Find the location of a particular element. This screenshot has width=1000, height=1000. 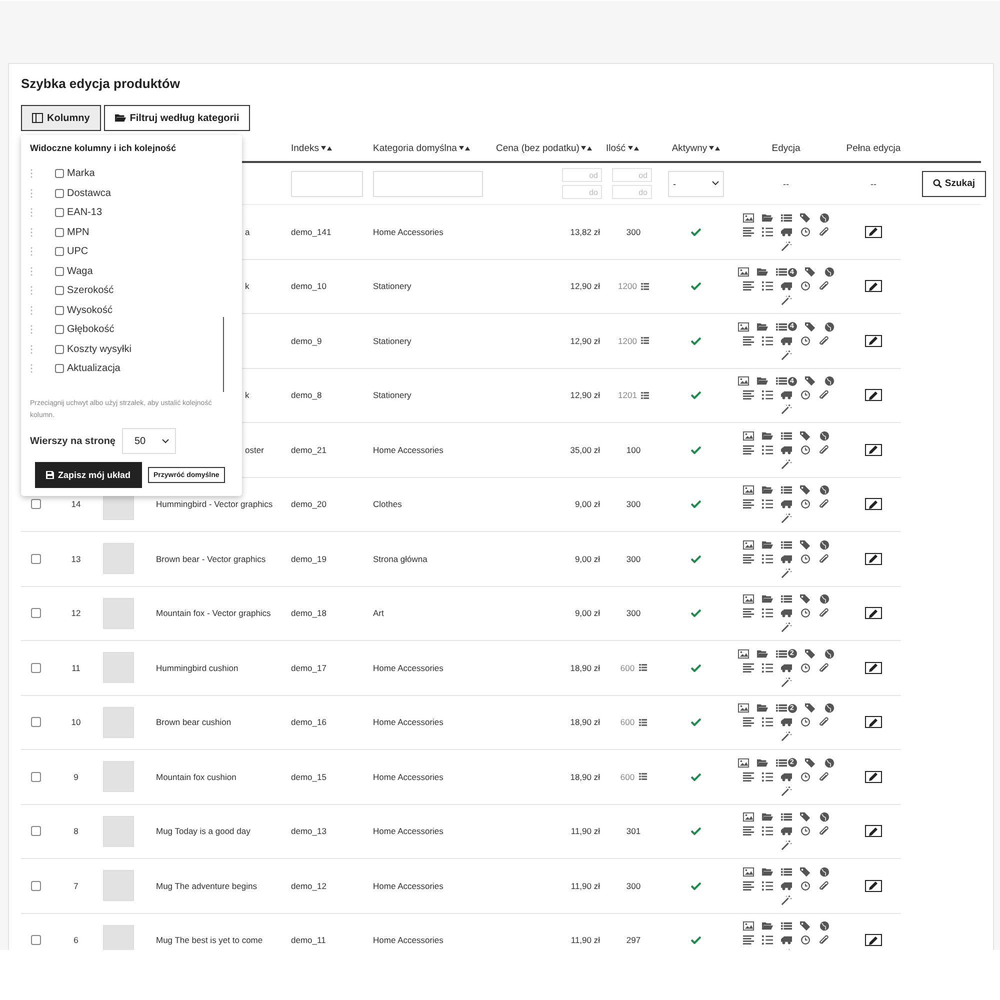

active-filter-select: - is located at coordinates (696, 183).